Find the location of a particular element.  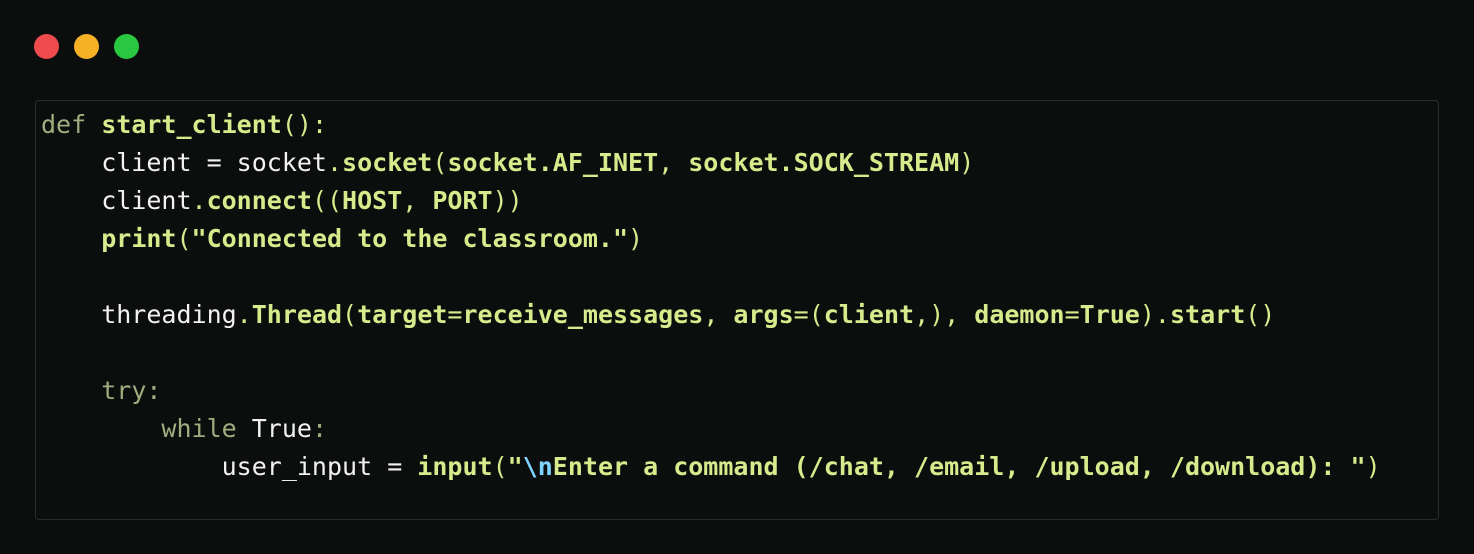

code-token: ,), is located at coordinates (944, 314).